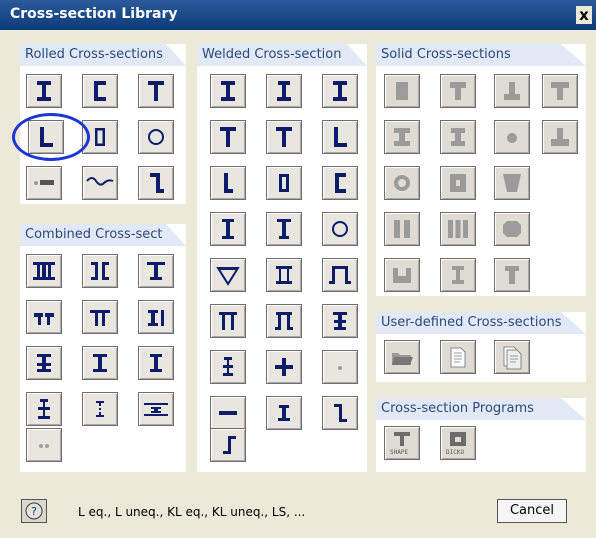 This screenshot has height=538, width=596. What do you see at coordinates (402, 91) in the screenshot?
I see `solid-rectangle-button` at bounding box center [402, 91].